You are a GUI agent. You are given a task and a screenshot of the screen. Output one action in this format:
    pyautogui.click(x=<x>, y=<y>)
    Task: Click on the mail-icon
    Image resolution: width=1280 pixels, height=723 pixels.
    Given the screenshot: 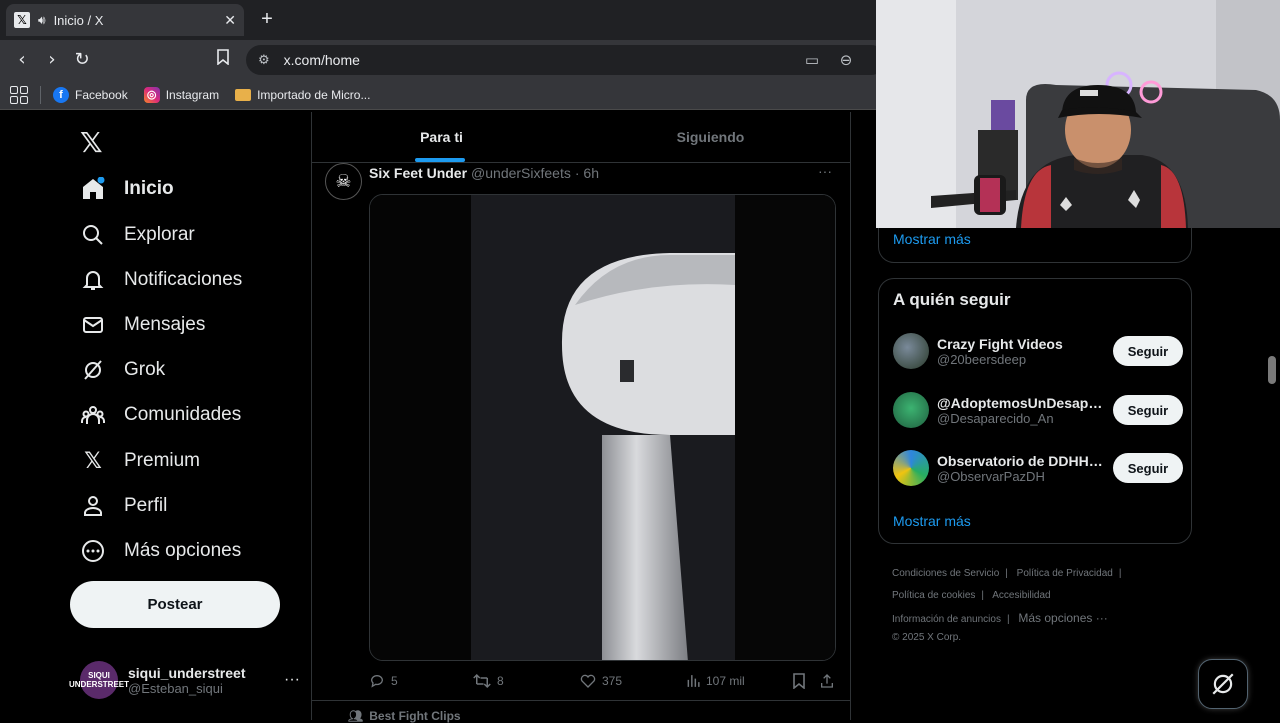 What is the action you would take?
    pyautogui.click(x=93, y=325)
    